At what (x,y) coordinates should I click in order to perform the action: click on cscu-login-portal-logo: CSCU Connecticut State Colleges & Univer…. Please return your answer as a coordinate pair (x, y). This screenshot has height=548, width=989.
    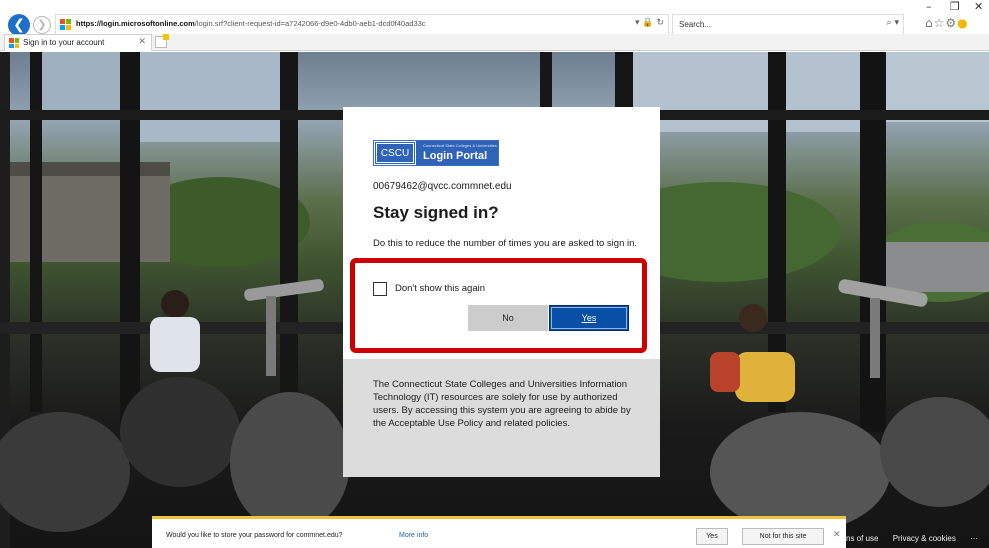
    Looking at the image, I should click on (436, 153).